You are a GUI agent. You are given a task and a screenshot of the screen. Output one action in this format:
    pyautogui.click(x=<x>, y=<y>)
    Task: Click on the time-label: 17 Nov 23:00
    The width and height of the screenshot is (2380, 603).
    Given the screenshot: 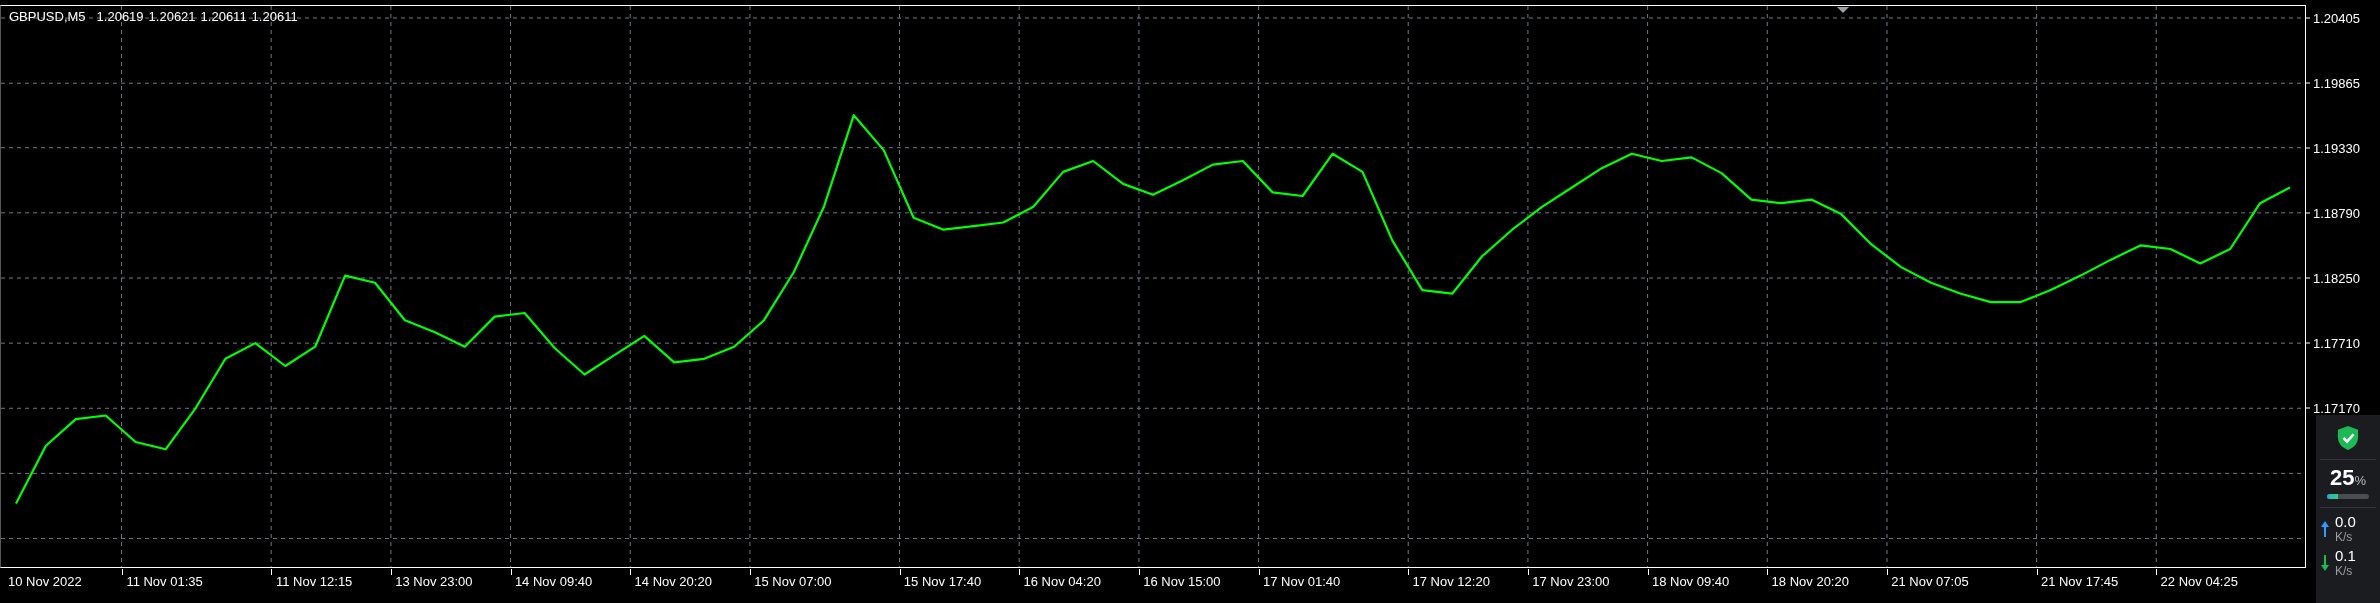 What is the action you would take?
    pyautogui.click(x=1571, y=581)
    